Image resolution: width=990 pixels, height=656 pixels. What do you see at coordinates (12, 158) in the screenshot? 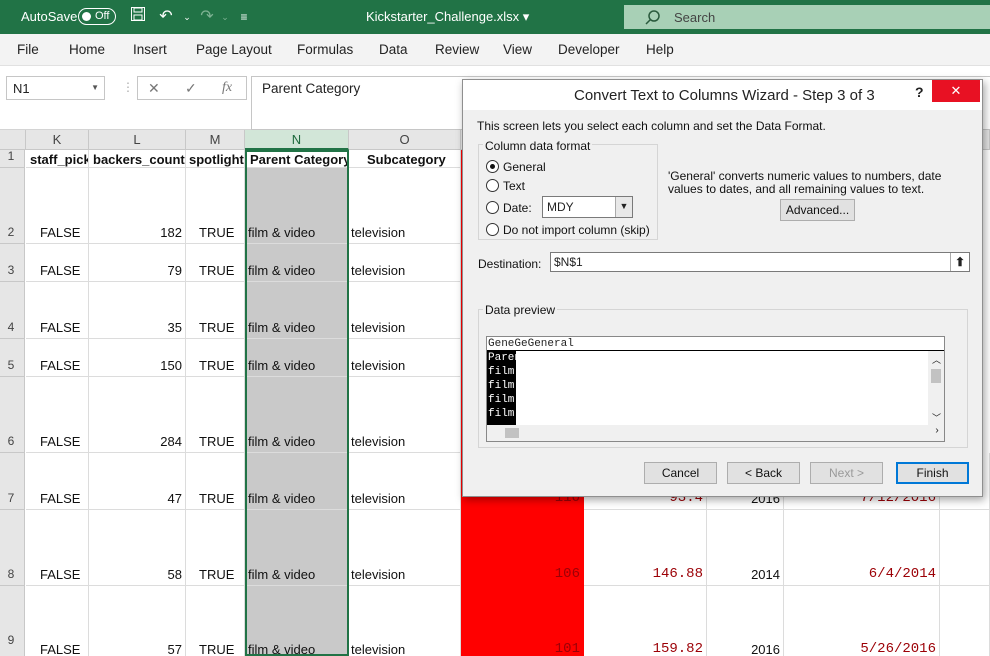
I see `row-header: 1` at bounding box center [12, 158].